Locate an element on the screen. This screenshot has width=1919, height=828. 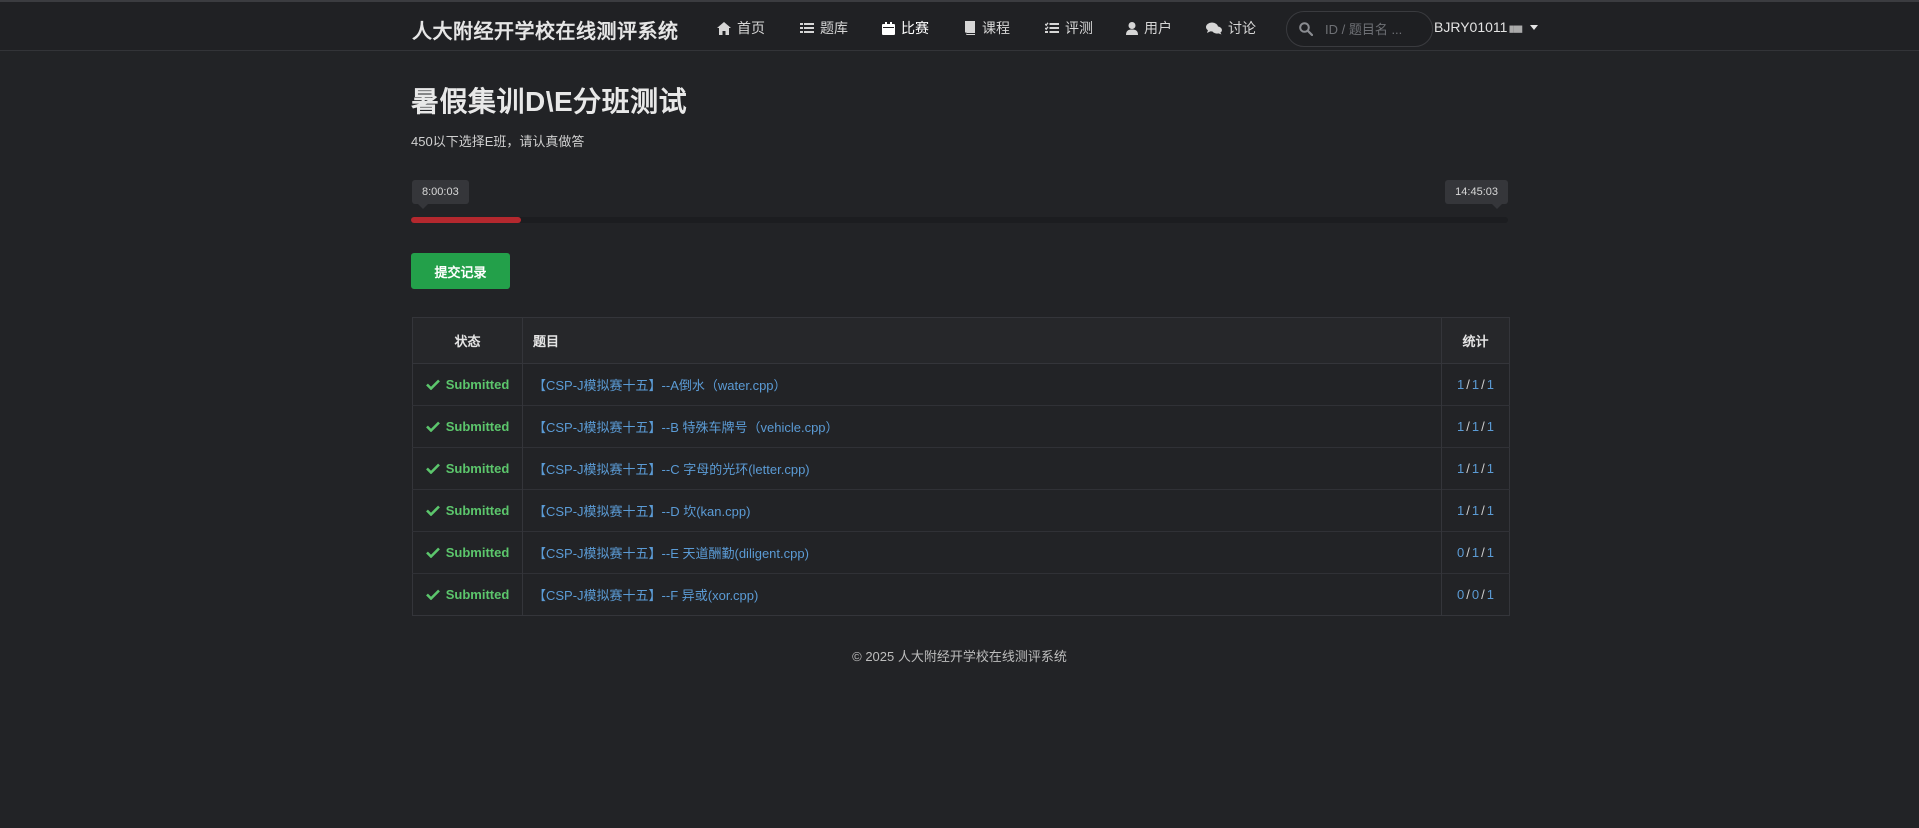
nav-judge: 评测 is located at coordinates (1069, 28).